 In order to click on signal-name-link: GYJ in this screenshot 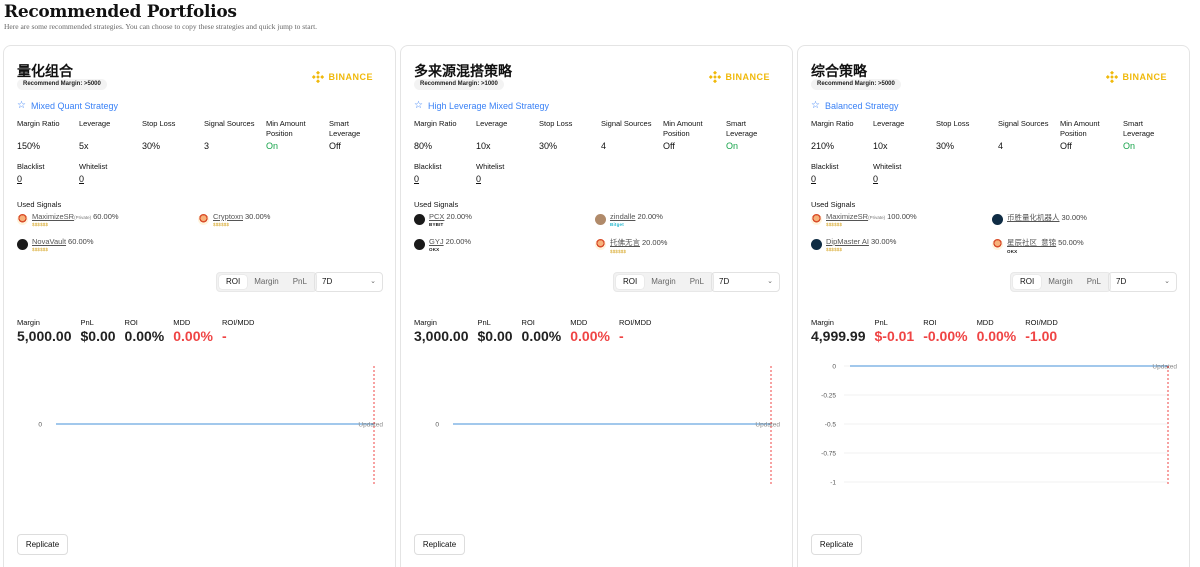, I will do `click(436, 241)`.